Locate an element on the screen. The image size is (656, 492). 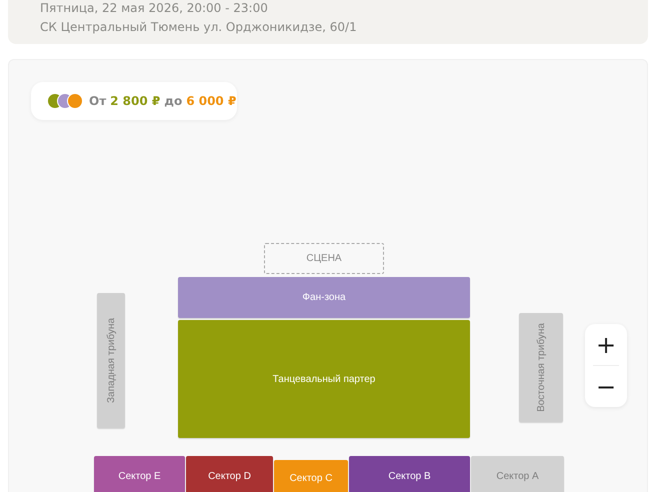
seating-section: Сектор E is located at coordinates (139, 474).